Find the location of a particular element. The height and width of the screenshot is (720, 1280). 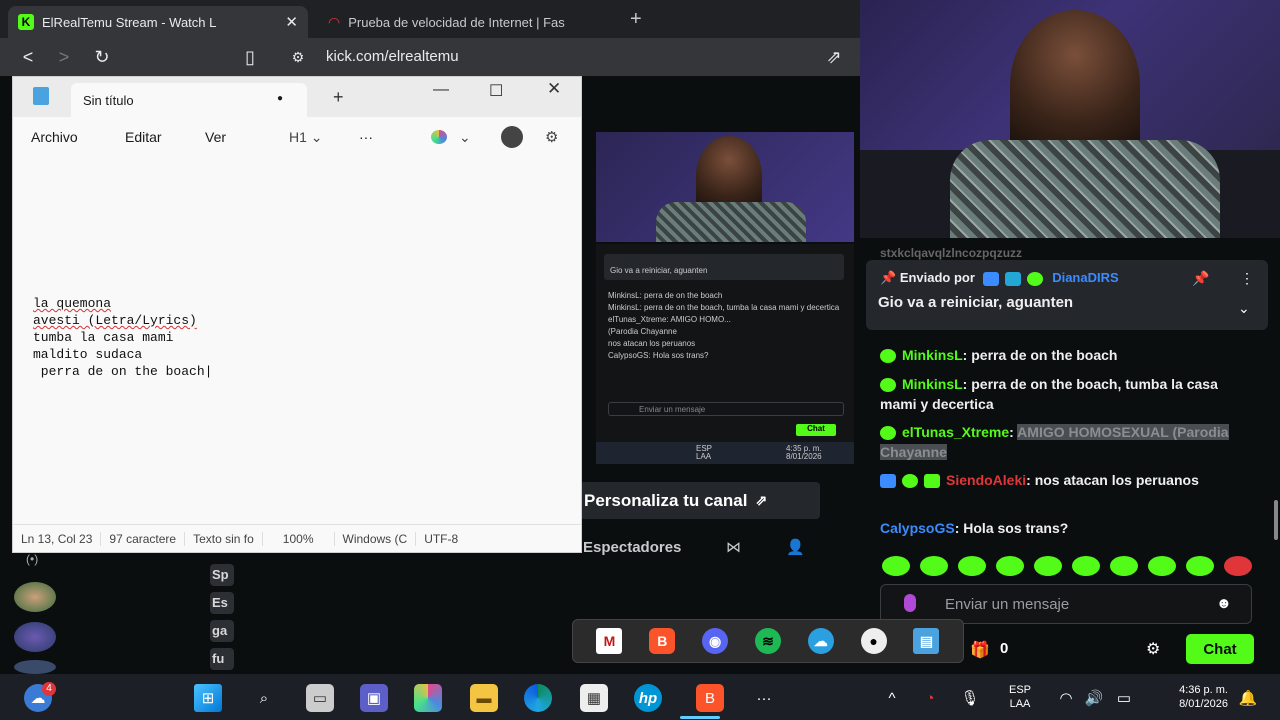

teams-icon: ▣ is located at coordinates (374, 698).